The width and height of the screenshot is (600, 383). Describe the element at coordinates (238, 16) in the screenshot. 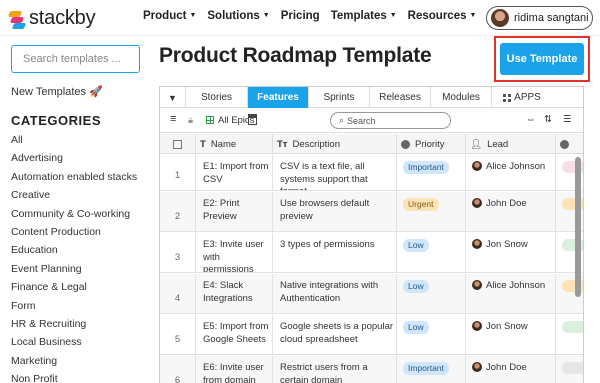

I see `nav-solutions: Solutions ▼` at that location.